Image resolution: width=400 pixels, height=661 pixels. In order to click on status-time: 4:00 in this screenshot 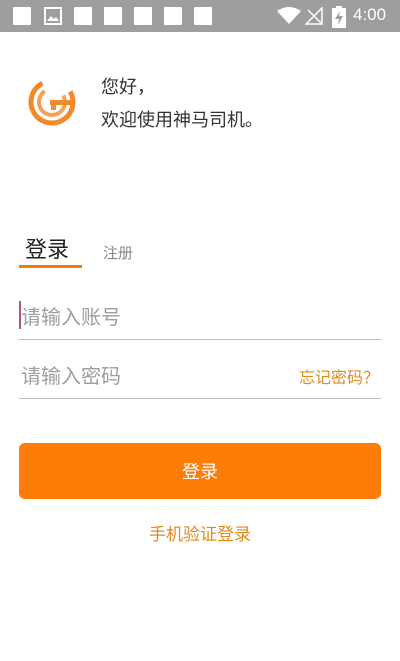, I will do `click(370, 14)`.